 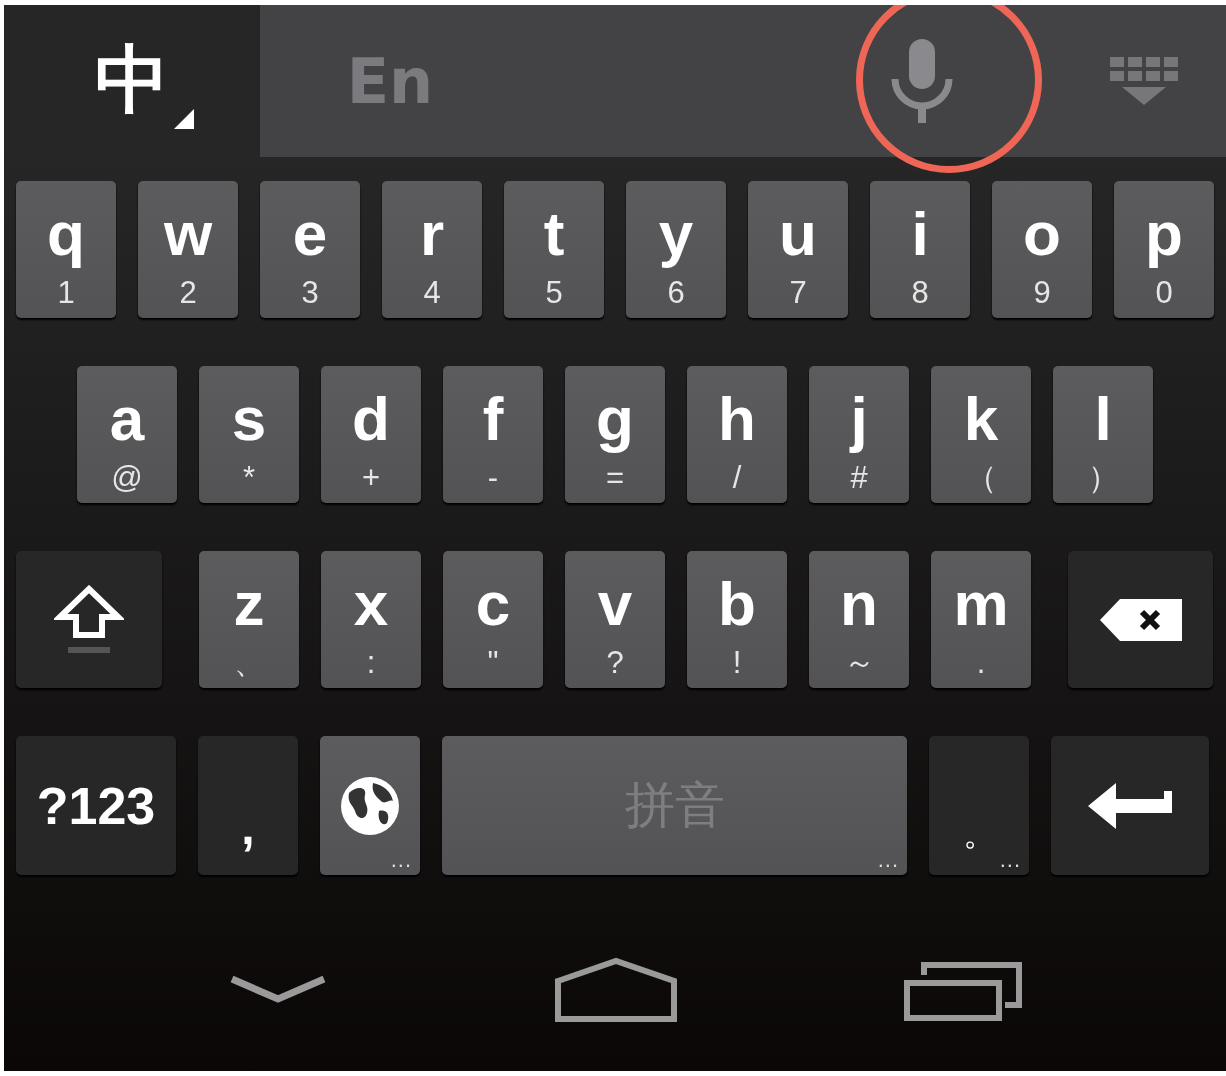 I want to click on backspace-key, so click(x=1140, y=619).